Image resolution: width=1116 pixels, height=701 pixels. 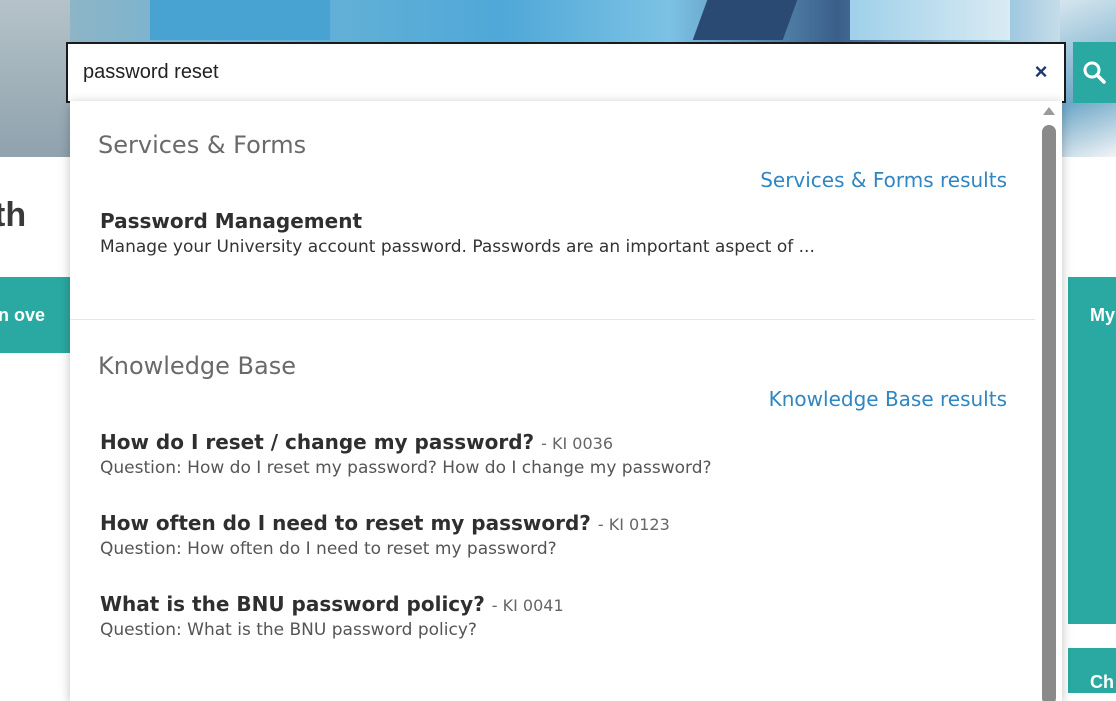 I want to click on knowledge-section-title: Knowledge Base, so click(x=197, y=366).